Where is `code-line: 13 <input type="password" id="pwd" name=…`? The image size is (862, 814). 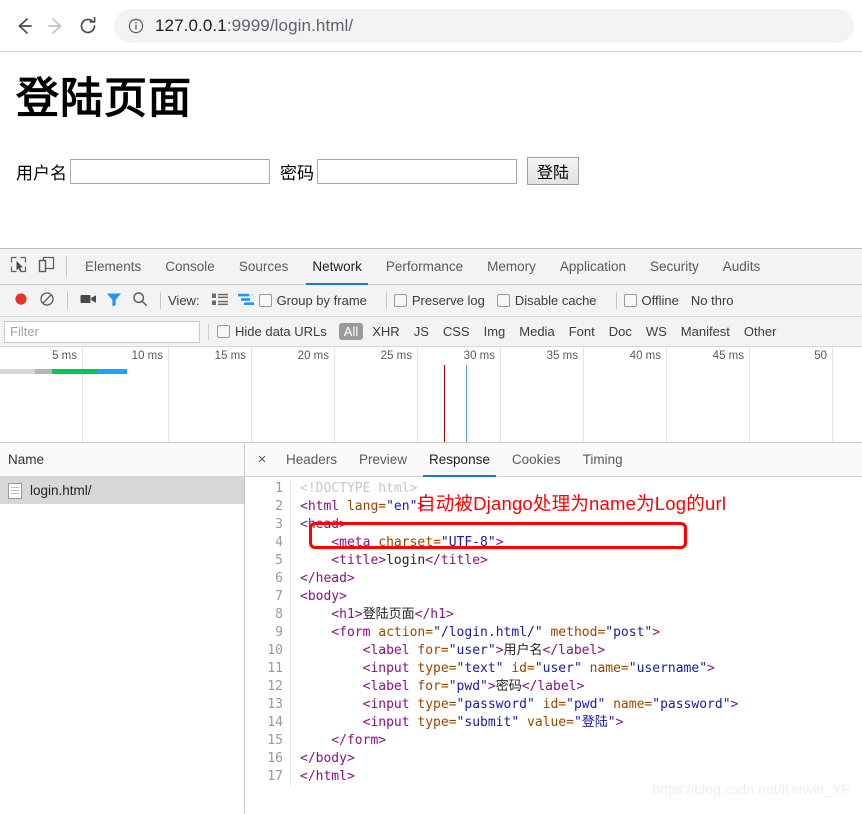 code-line: 13 <input type="password" id="pwd" name=… is located at coordinates (553, 705).